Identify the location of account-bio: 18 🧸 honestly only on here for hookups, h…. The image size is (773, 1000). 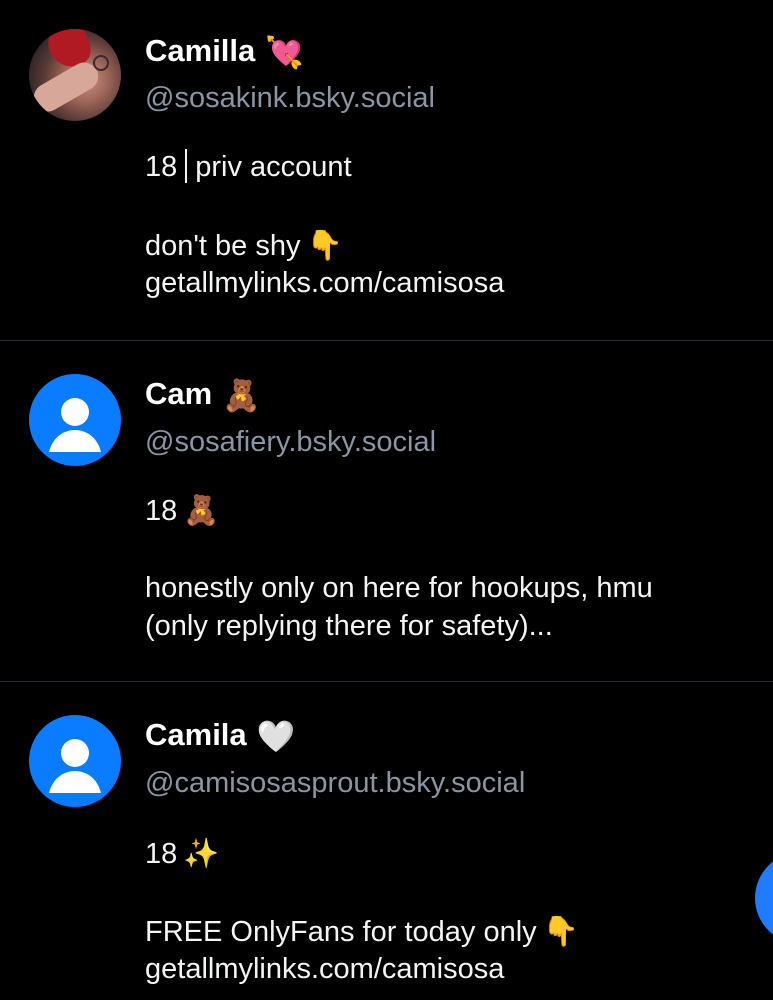
(399, 567).